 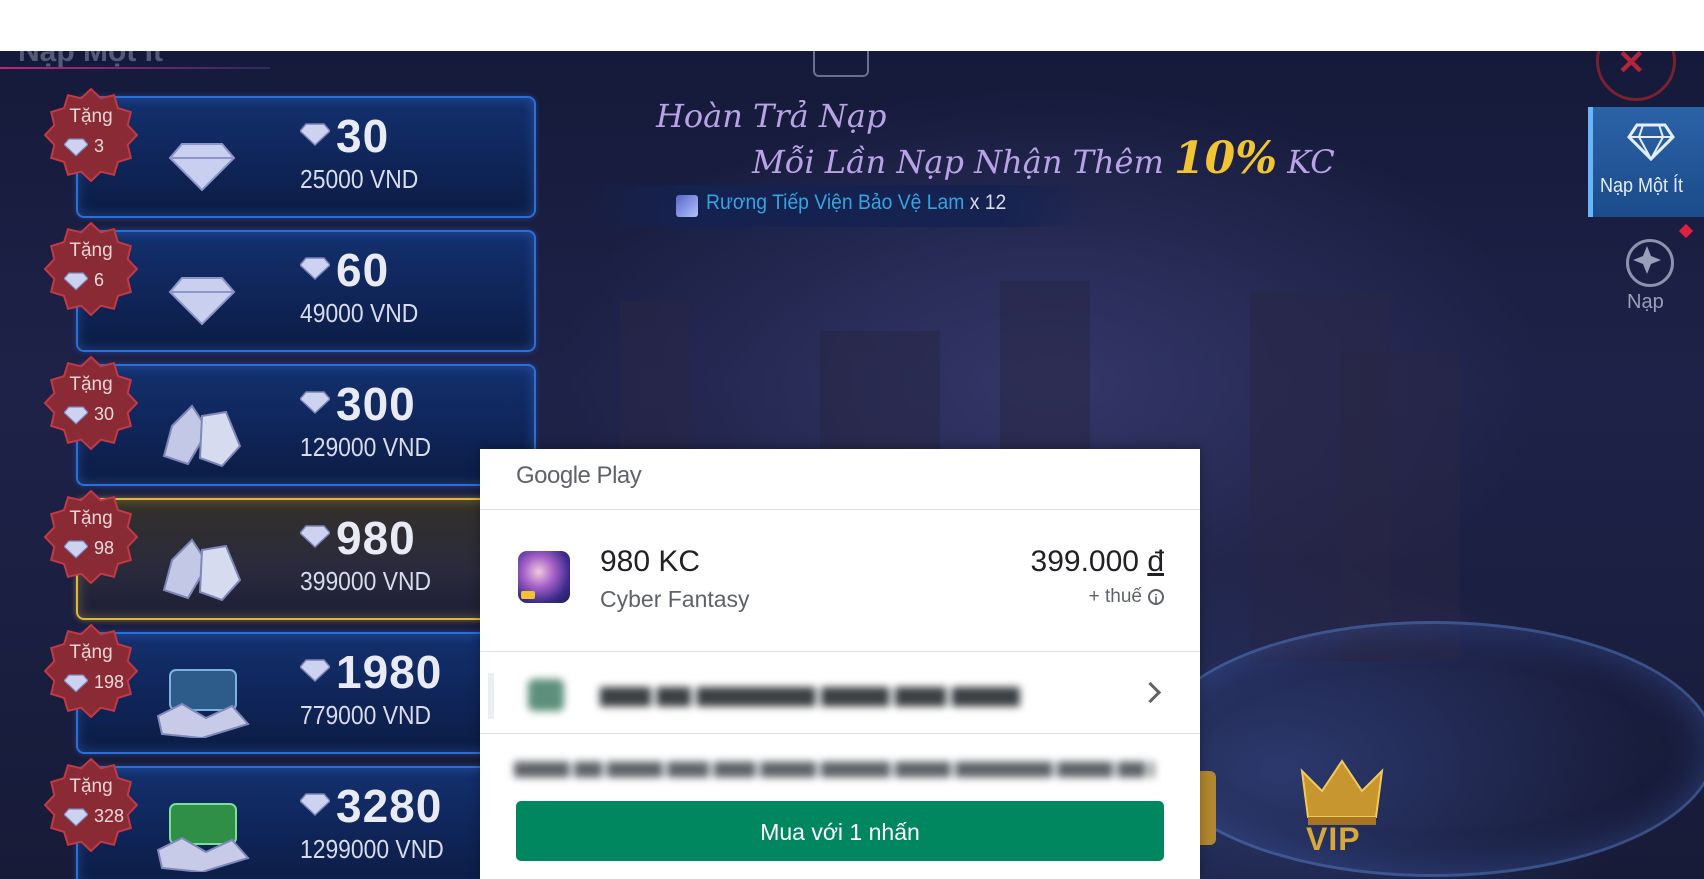 I want to click on promo-line-2: Mỗi Lần Nạp Nhận Thêm 10% KC, so click(x=1043, y=158).